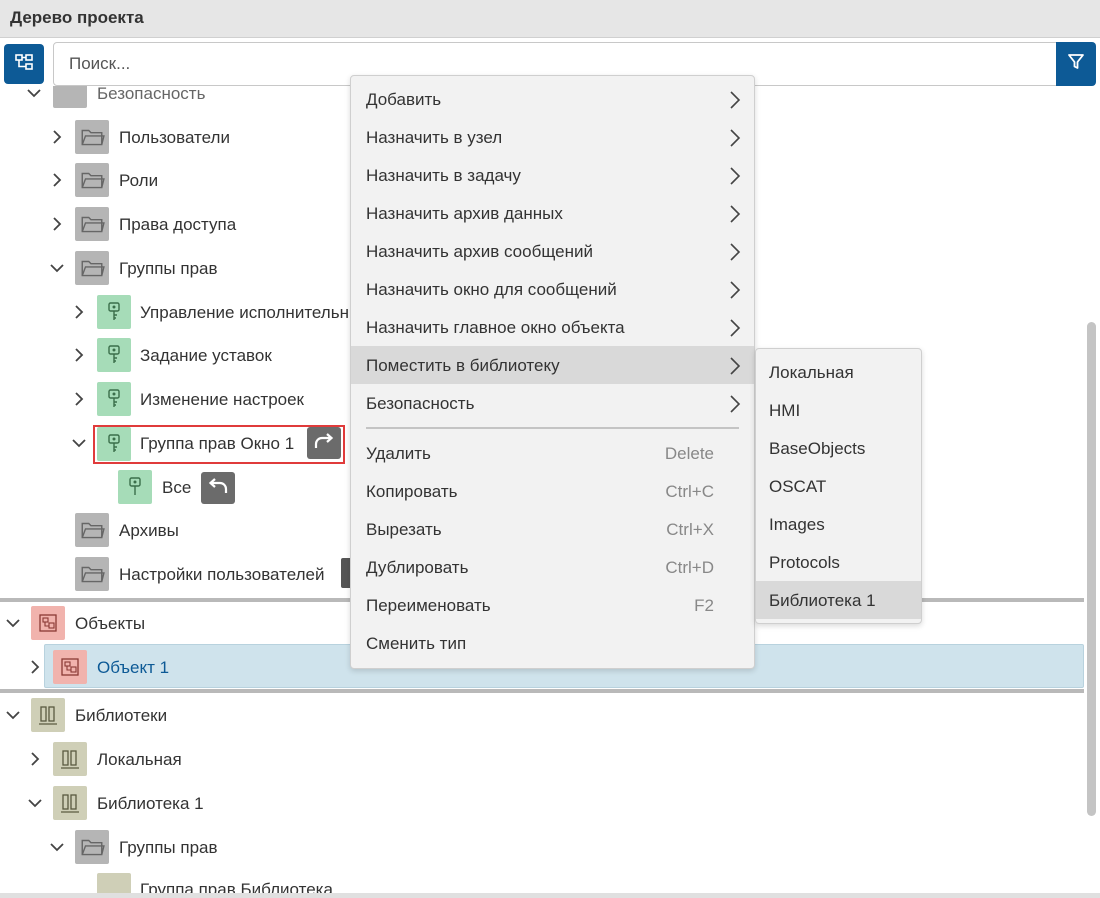 Image resolution: width=1100 pixels, height=898 pixels. I want to click on menu-item-label: Назначить архив сообщений, so click(479, 251).